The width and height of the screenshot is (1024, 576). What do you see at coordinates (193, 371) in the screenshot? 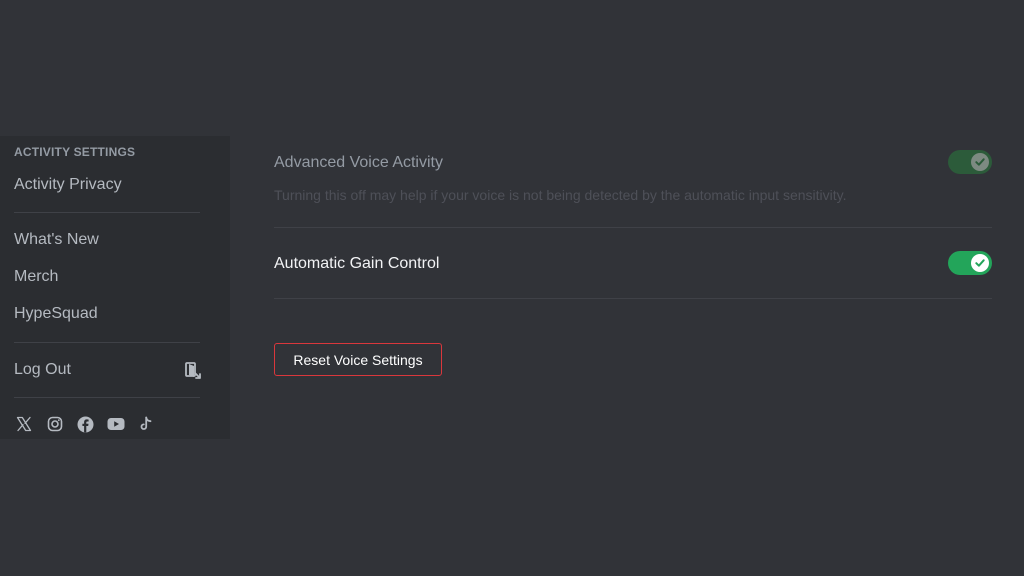
I see `logout-icon` at bounding box center [193, 371].